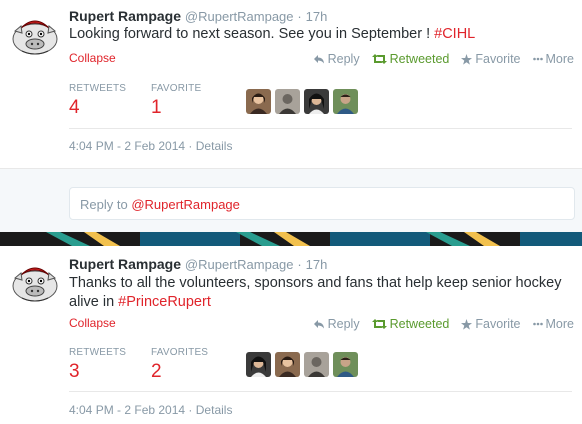  I want to click on hashtag-link: #CIHL, so click(454, 34).